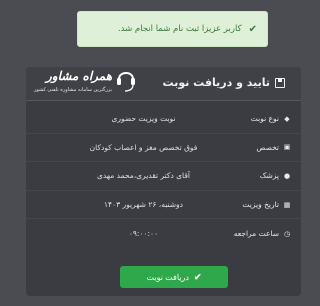  I want to click on save-icon, so click(280, 82).